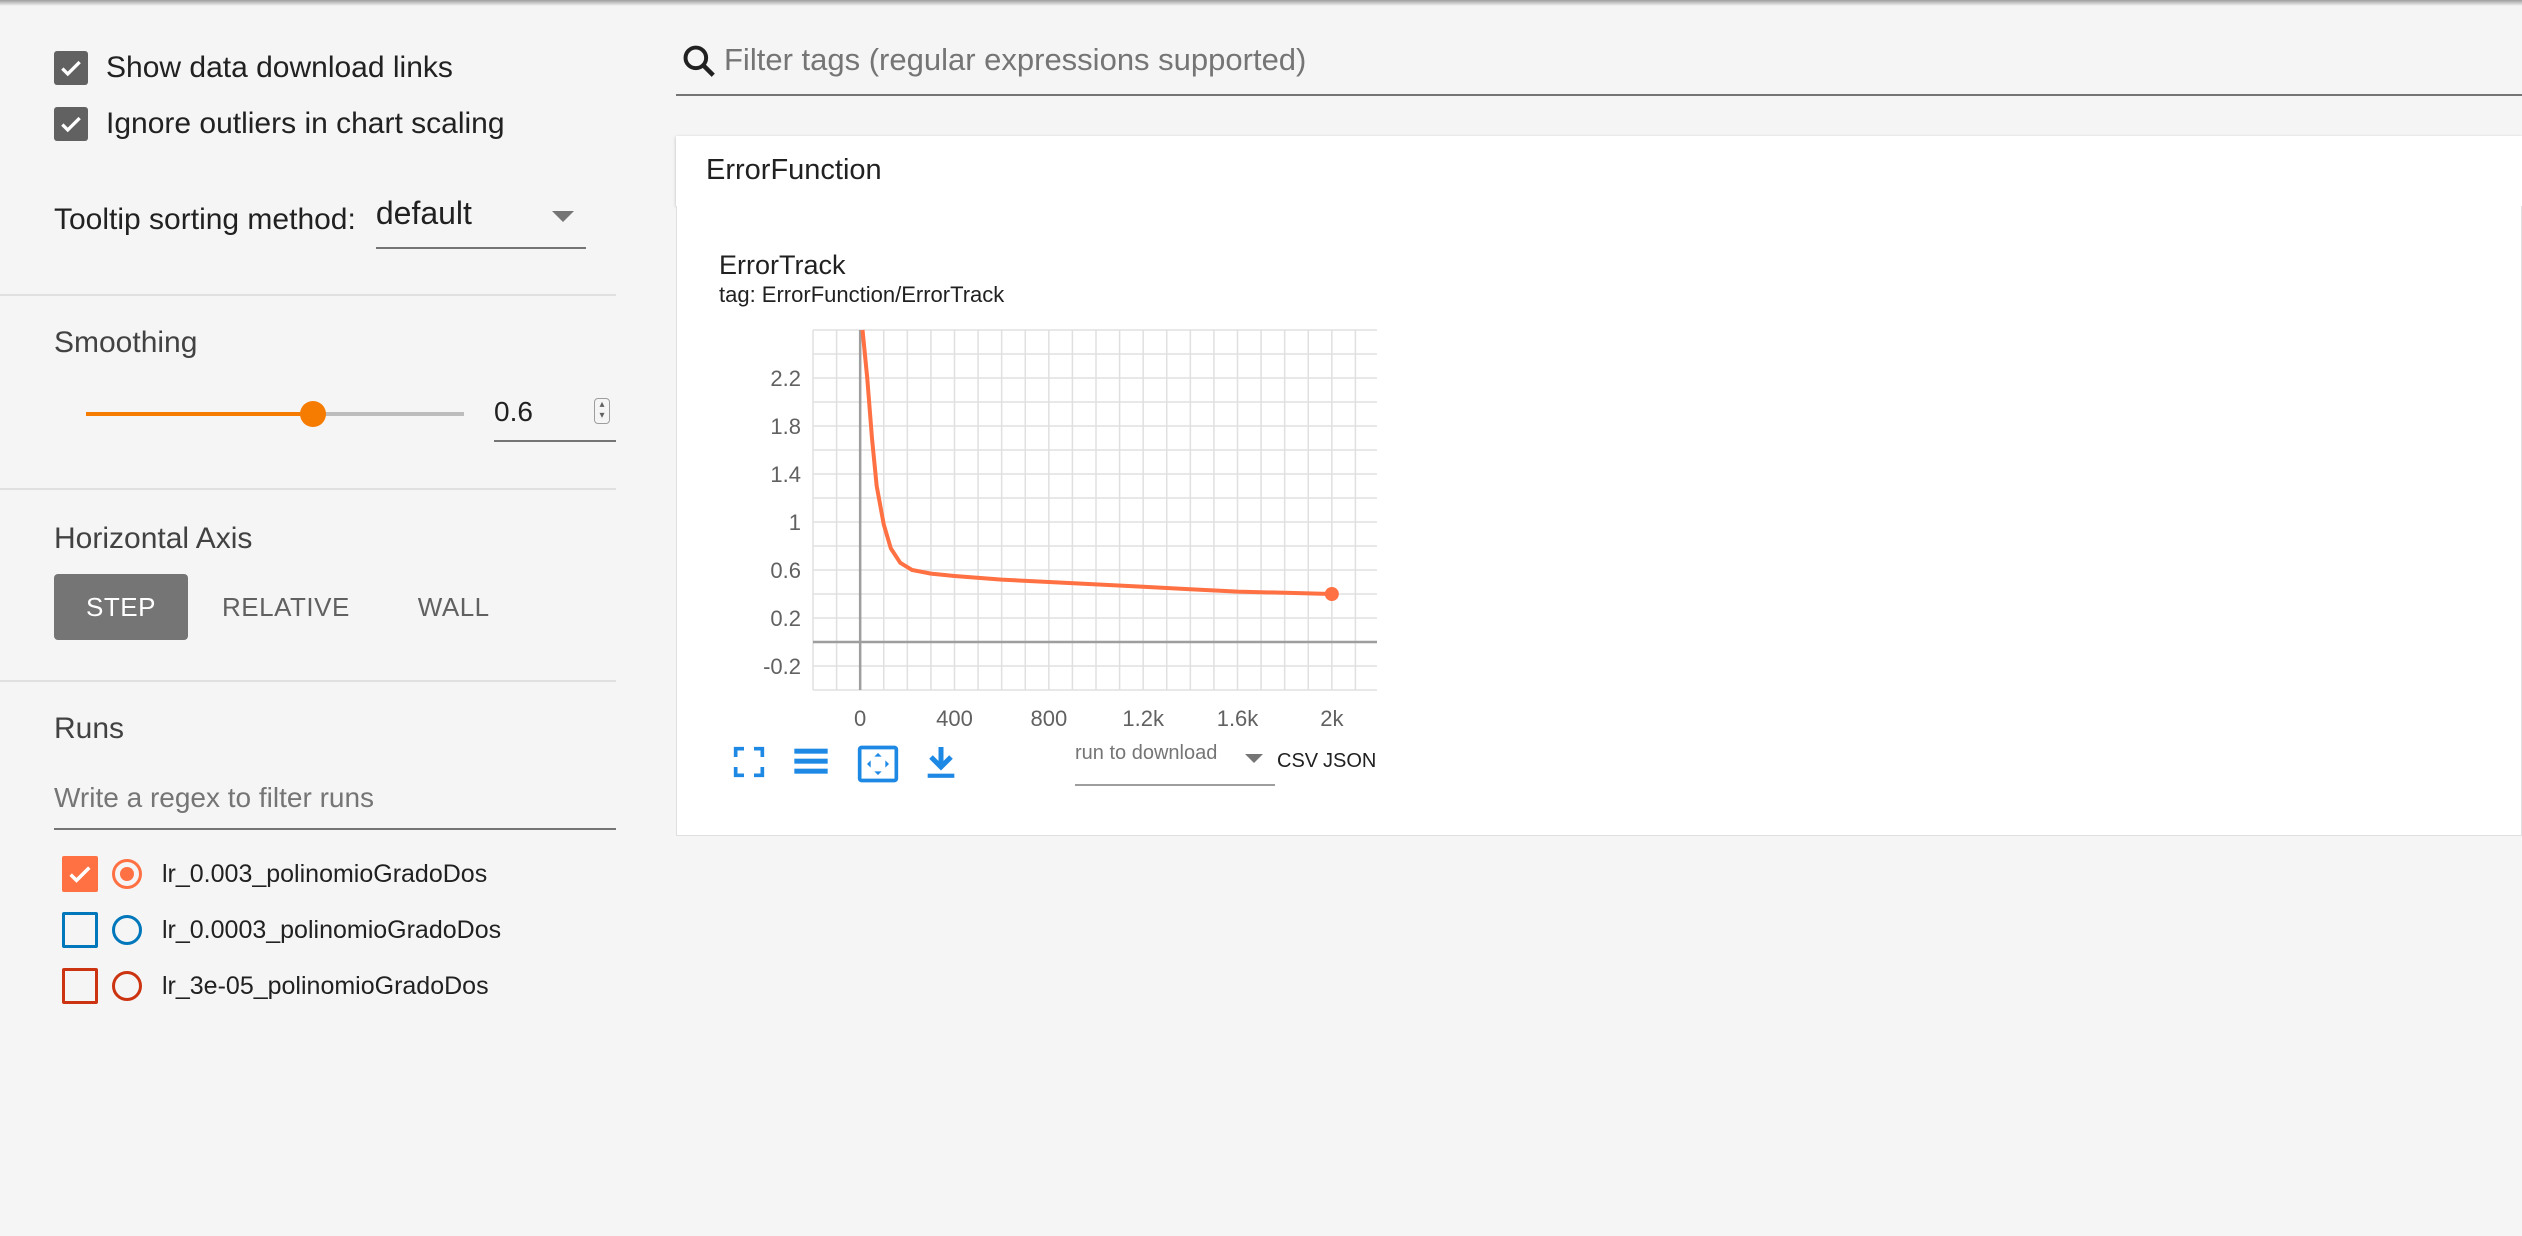 The height and width of the screenshot is (1236, 2522). I want to click on x-tick-label: 2k, so click(1332, 716).